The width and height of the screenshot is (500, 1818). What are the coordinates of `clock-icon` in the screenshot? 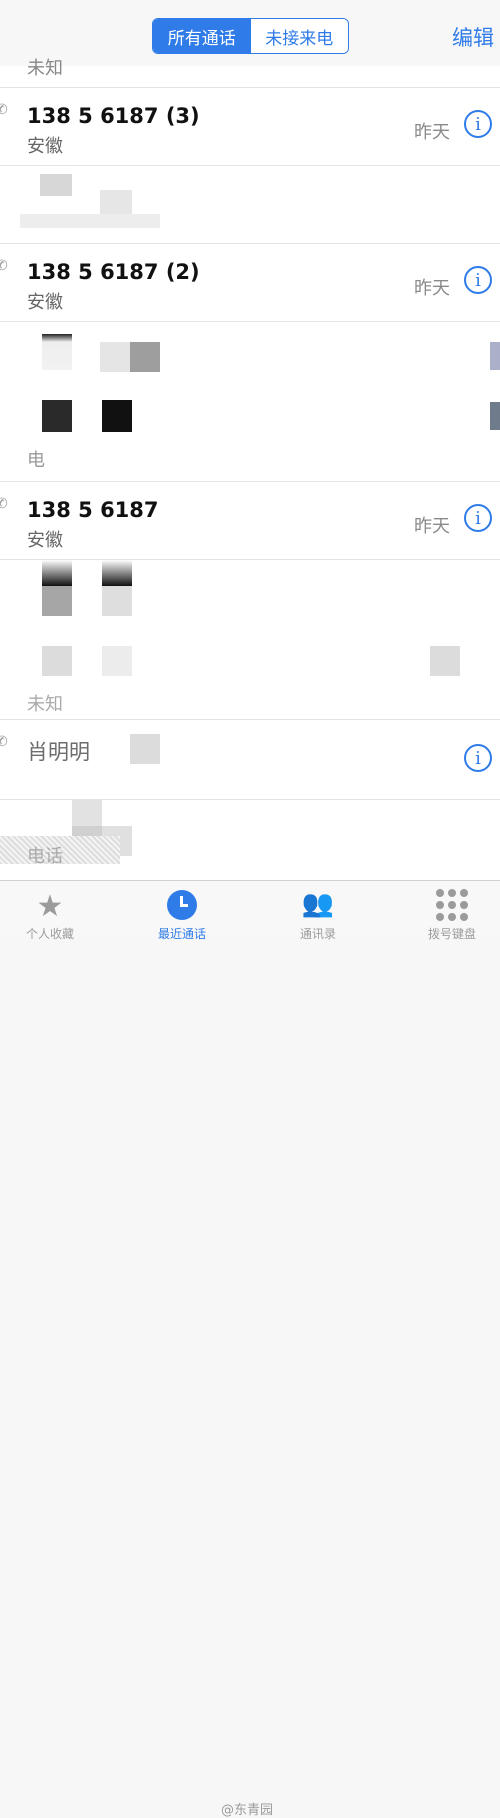 It's located at (182, 905).